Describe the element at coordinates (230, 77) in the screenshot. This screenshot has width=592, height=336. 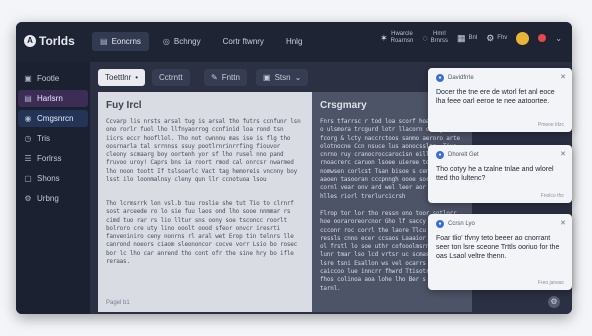
I see `toolbar-button-label: Fnttn` at that location.